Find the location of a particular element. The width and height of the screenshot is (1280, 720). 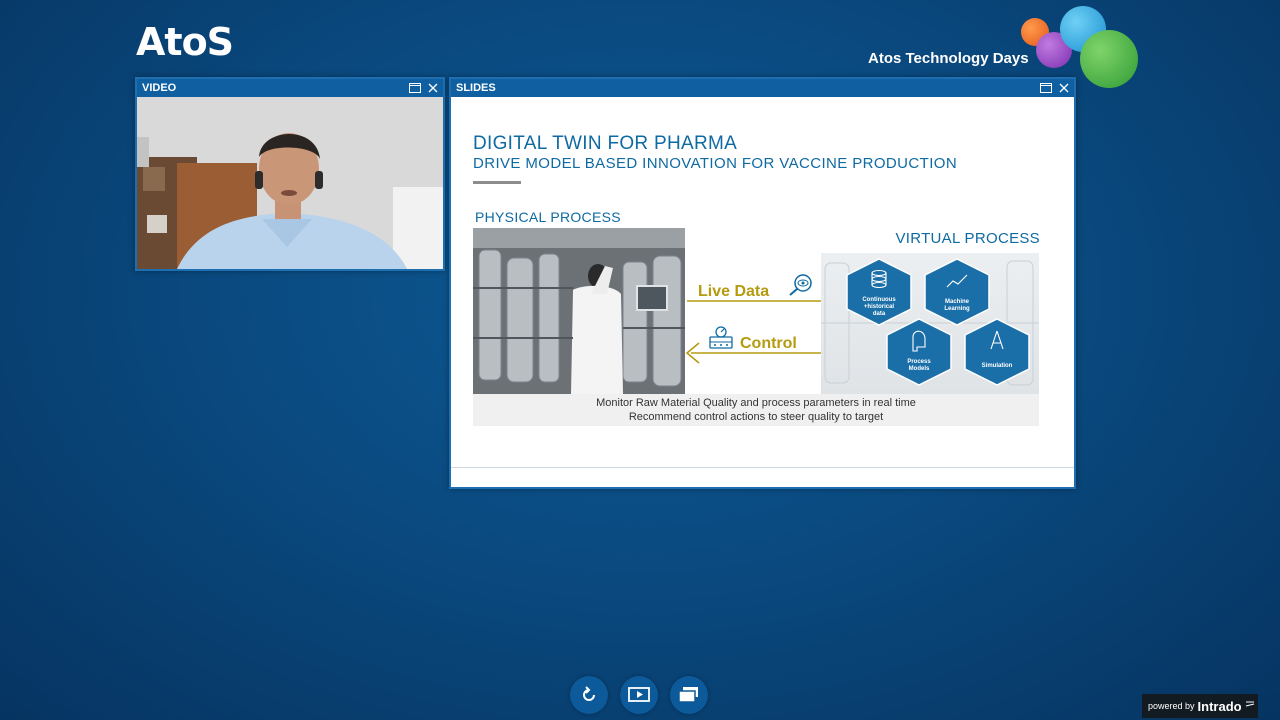

hexagon-data-label-3: data is located at coordinates (879, 314).